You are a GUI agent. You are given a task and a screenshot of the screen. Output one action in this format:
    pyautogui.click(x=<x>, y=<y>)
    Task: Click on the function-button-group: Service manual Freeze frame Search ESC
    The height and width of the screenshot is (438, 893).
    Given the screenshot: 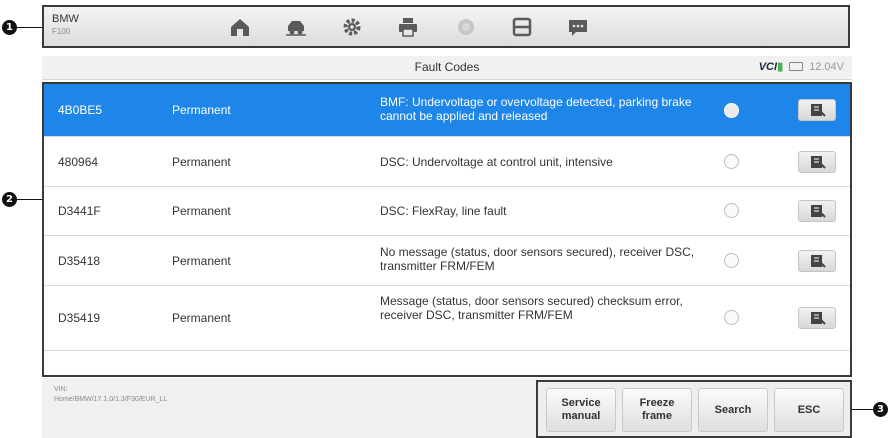 What is the action you would take?
    pyautogui.click(x=694, y=409)
    